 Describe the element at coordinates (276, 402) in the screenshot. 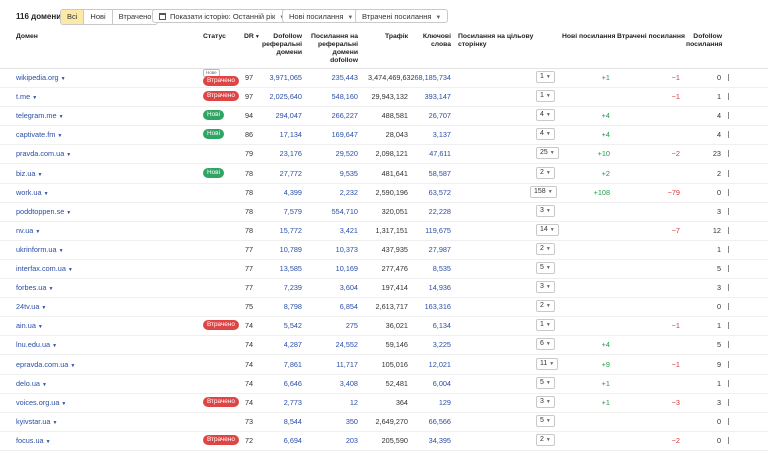

I see `dofollow-ref-value: 2,773` at that location.